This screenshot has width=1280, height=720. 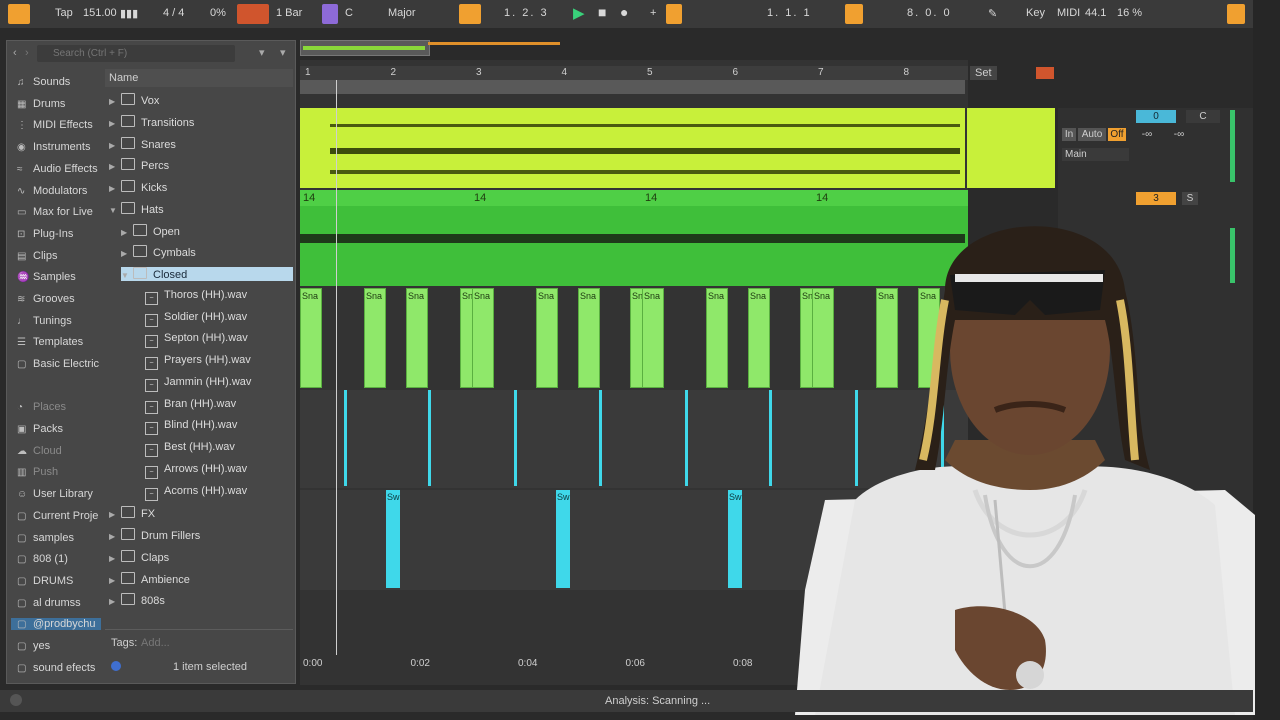 I want to click on set-button: Set, so click(x=983, y=73).